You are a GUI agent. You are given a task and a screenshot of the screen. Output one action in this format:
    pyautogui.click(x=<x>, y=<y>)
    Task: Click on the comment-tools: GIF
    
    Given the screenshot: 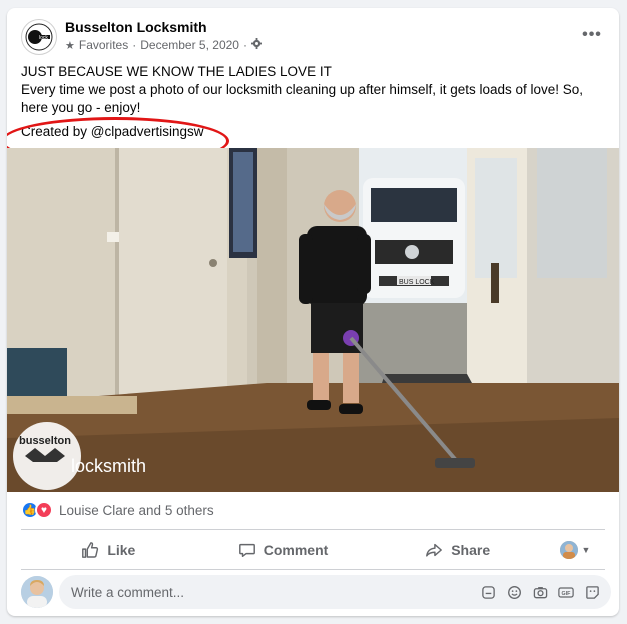 What is the action you would take?
    pyautogui.click(x=540, y=592)
    